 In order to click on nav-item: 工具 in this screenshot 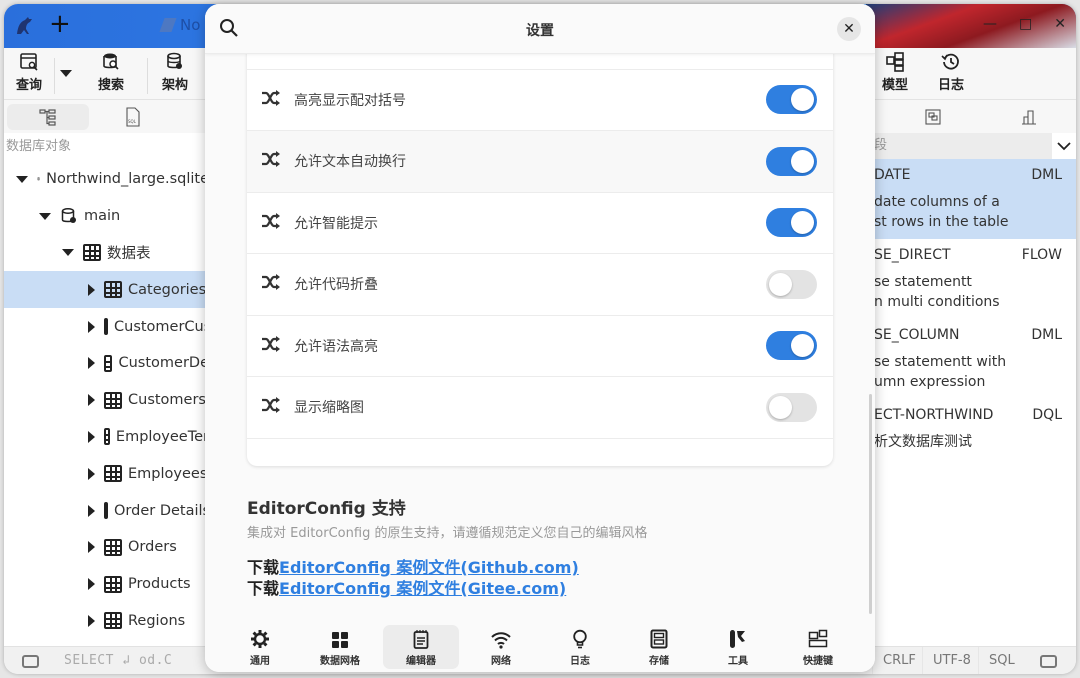, I will do `click(738, 647)`.